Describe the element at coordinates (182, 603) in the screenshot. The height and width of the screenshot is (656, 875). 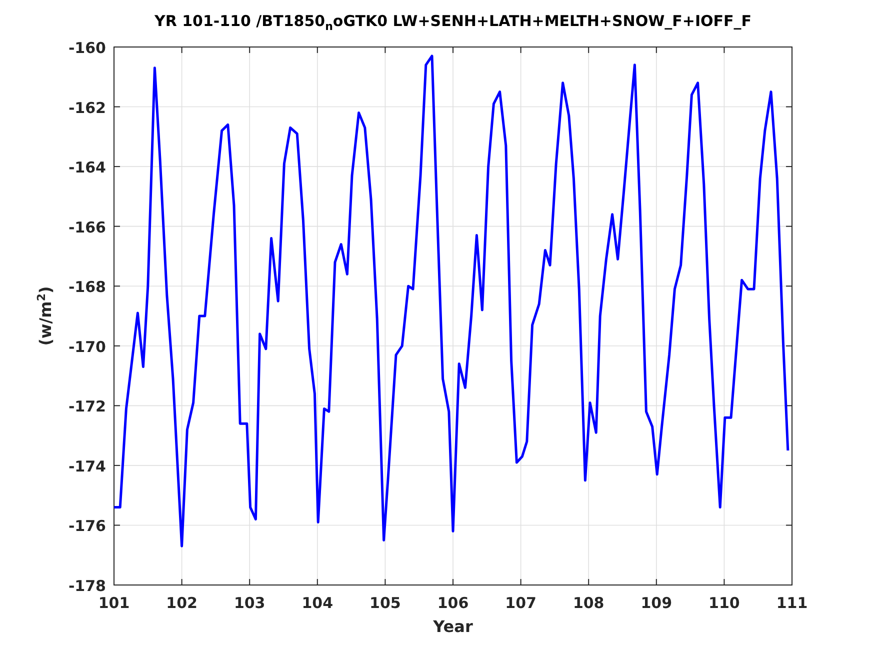
I see `x-tick-label: 102` at that location.